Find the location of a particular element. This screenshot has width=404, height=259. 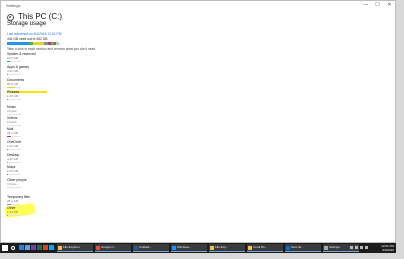

word-icon is located at coordinates (136, 247).